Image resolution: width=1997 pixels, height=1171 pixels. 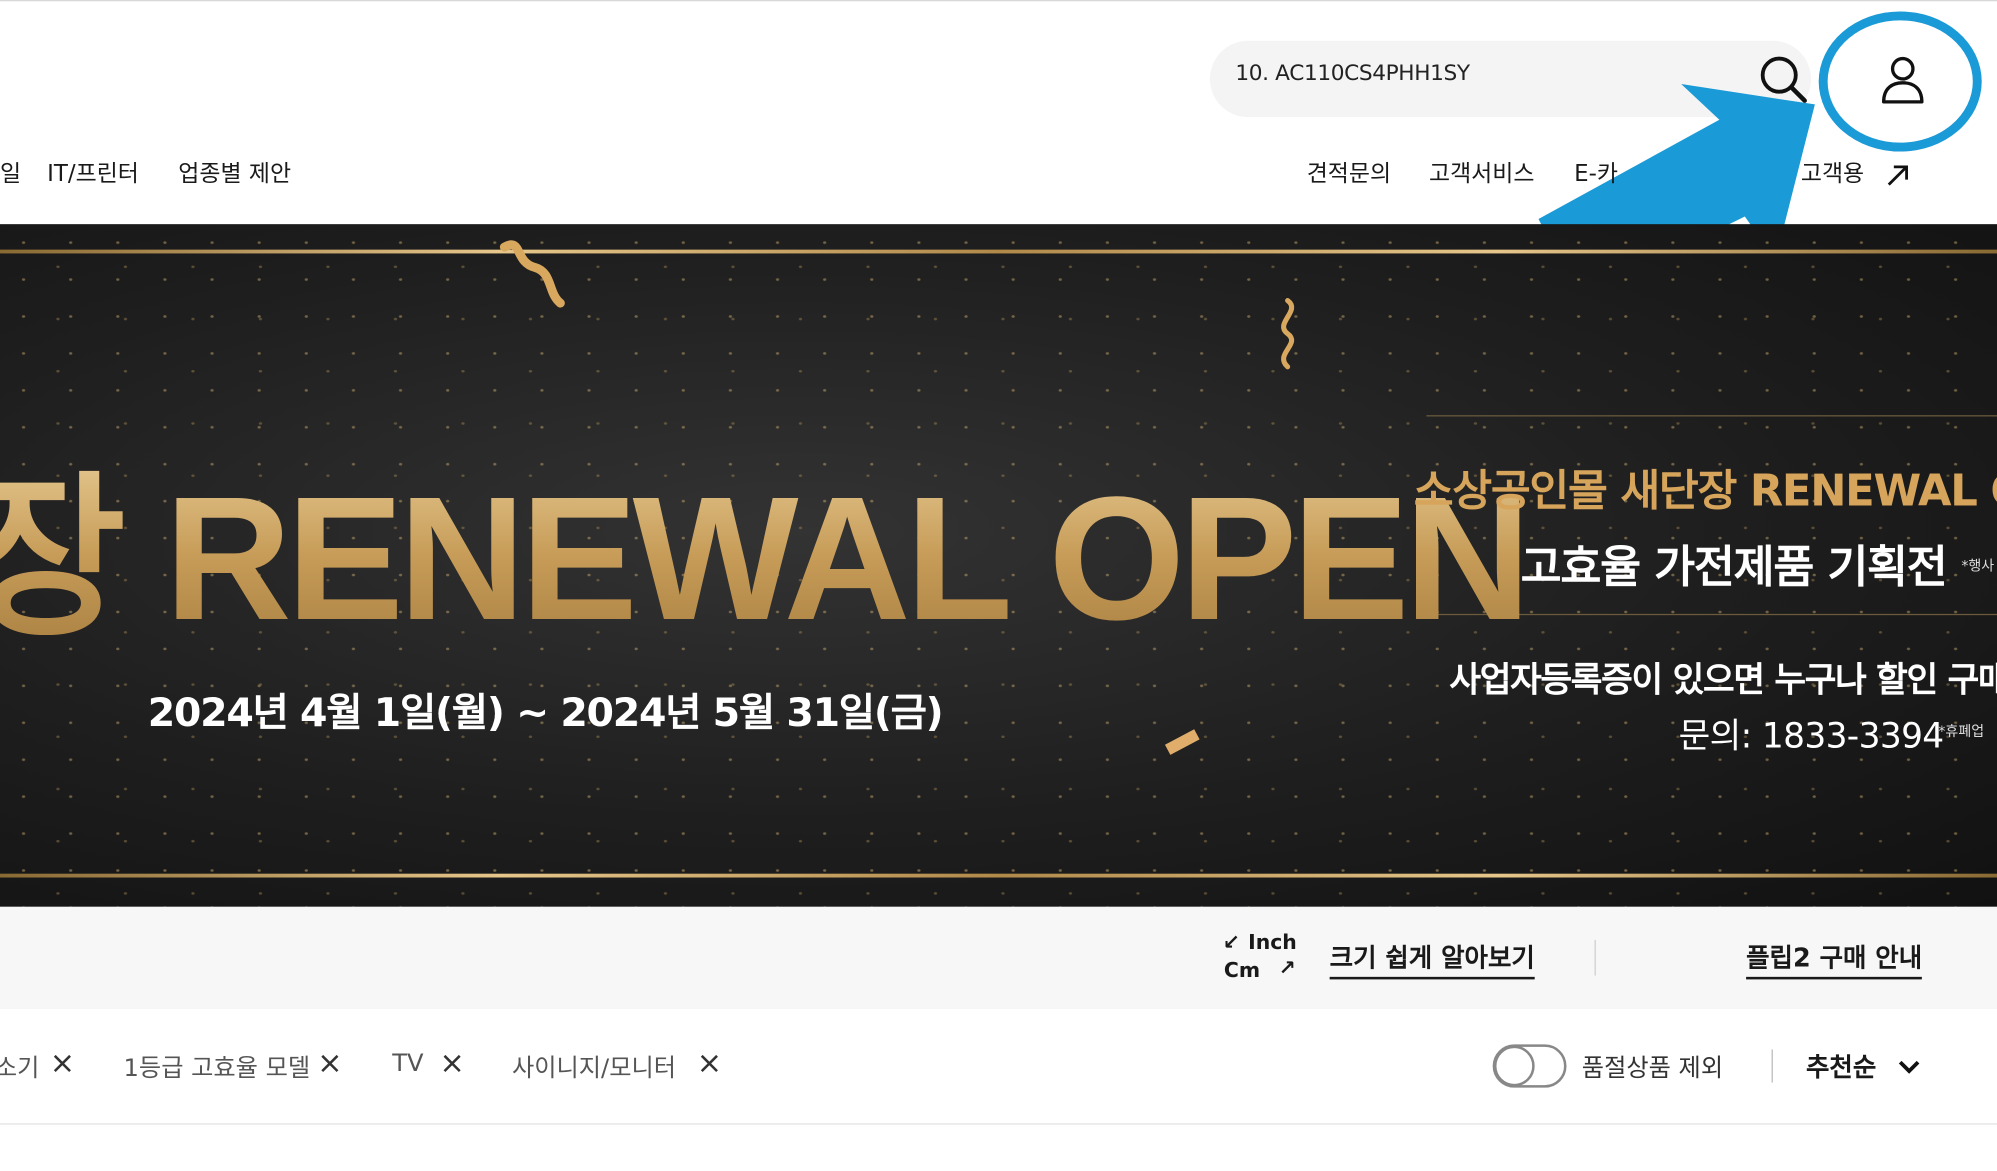 I want to click on banner-contact: 문의: 1833-3394, so click(x=1811, y=737).